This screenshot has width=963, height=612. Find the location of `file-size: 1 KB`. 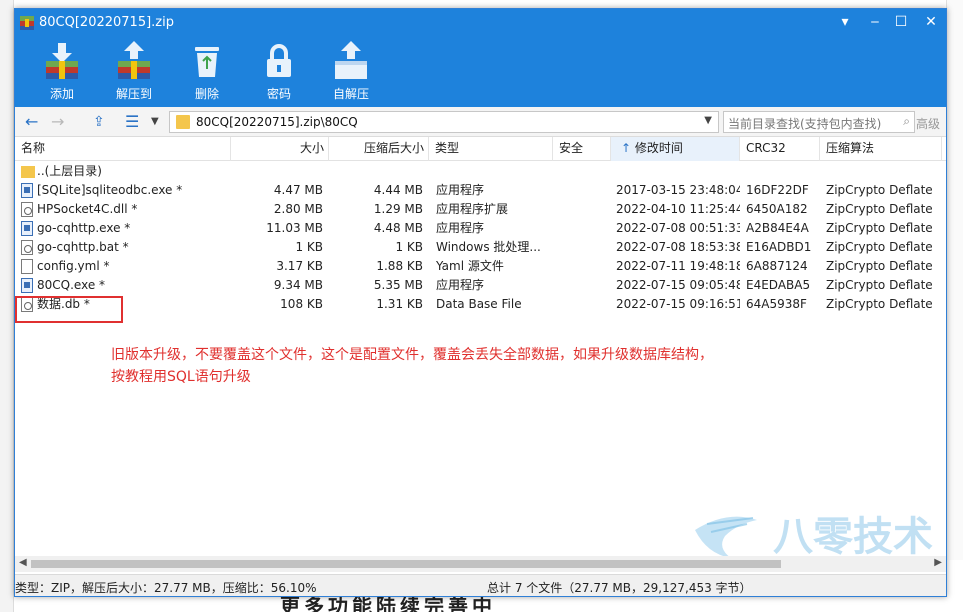

file-size: 1 KB is located at coordinates (309, 247).